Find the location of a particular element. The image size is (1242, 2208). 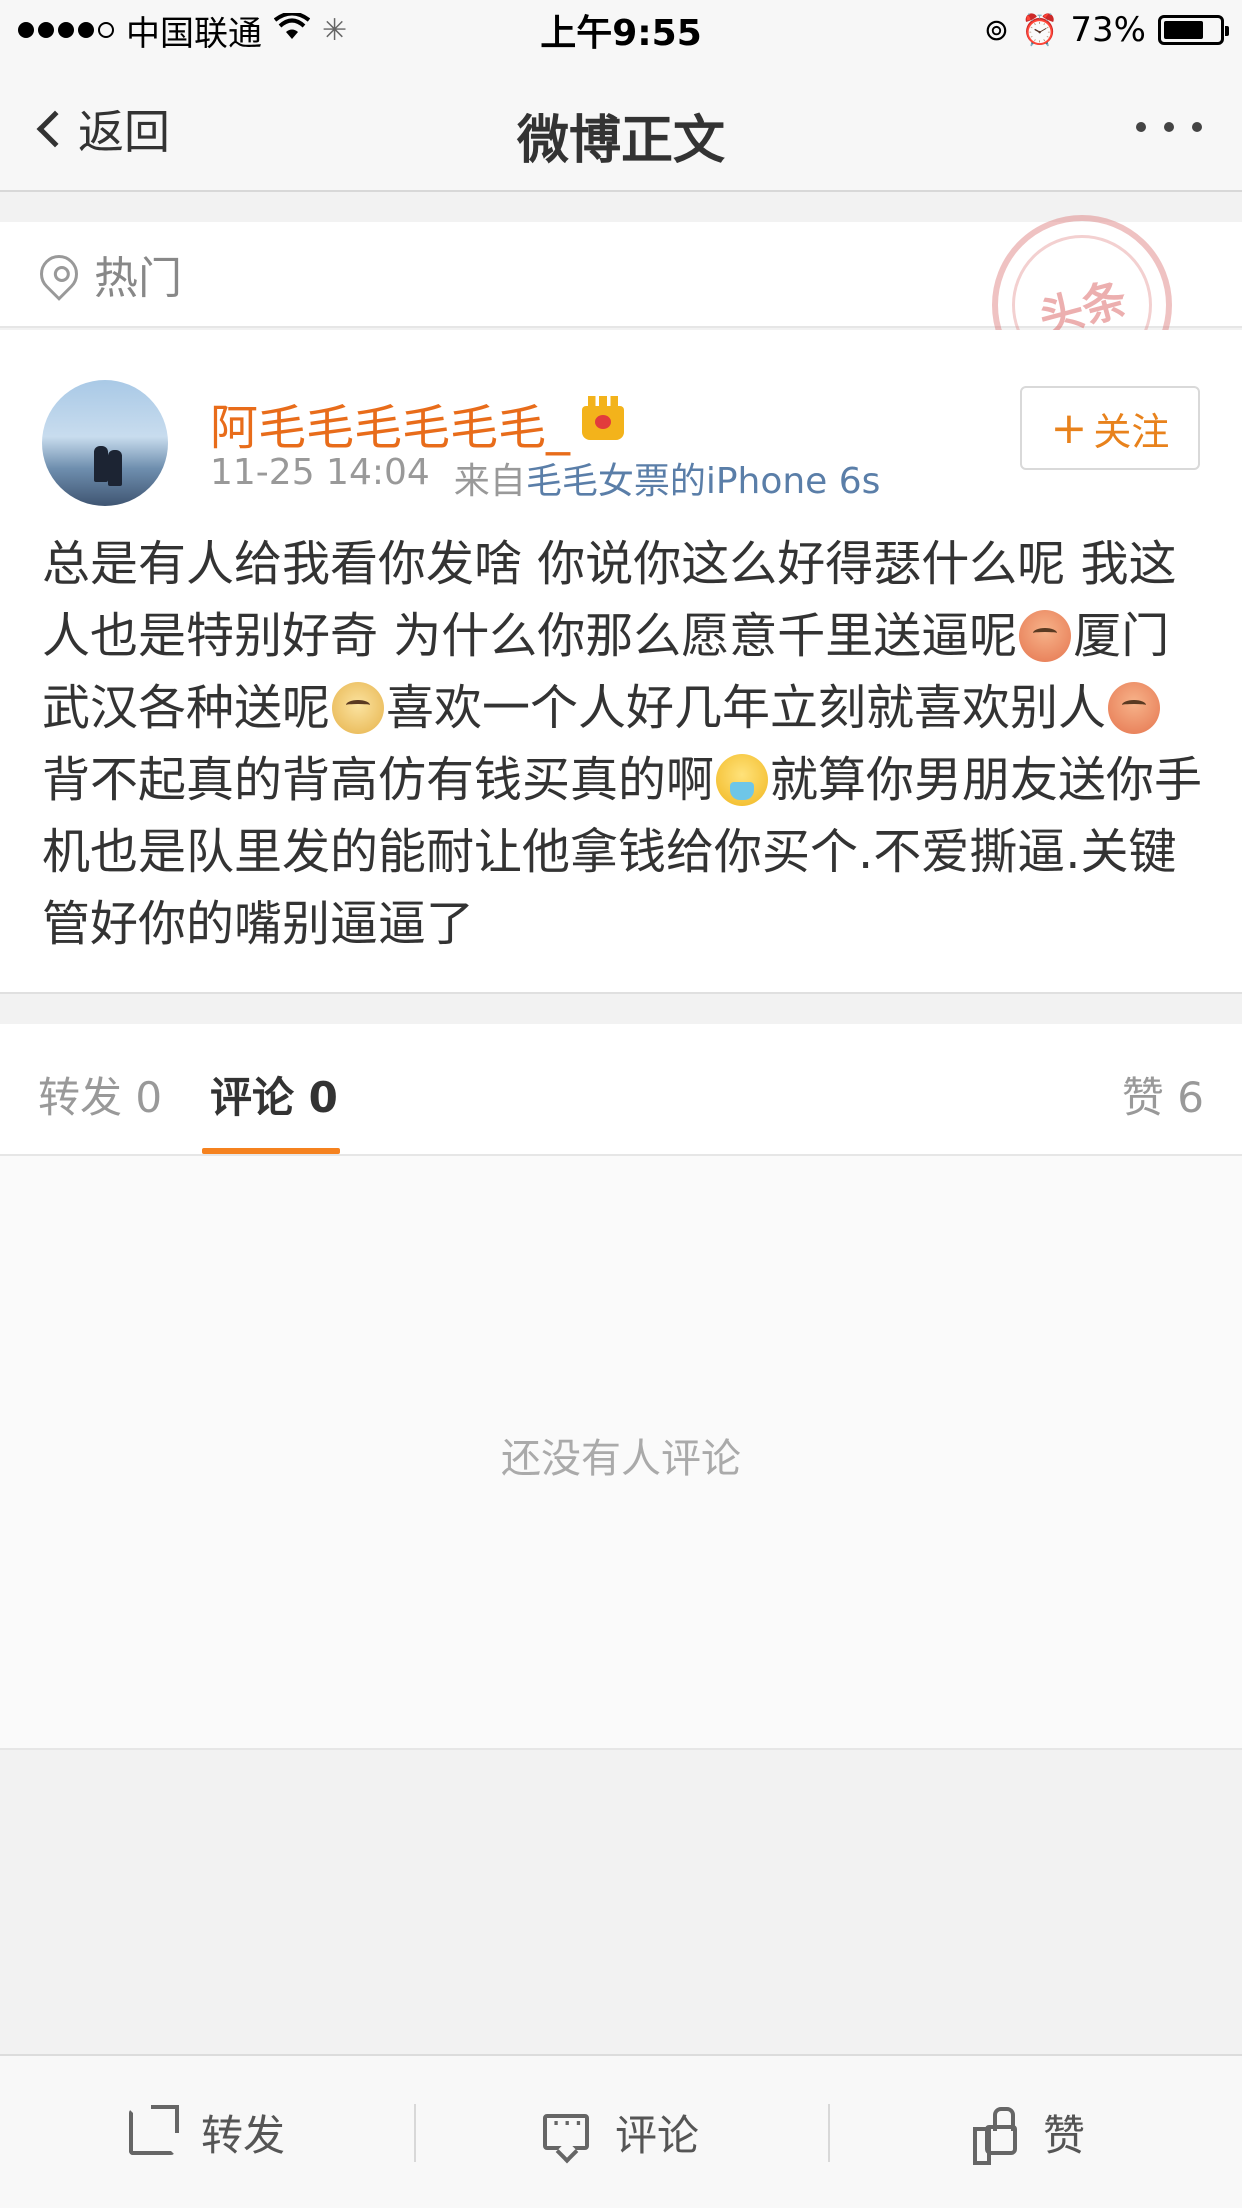

active-tab-indicator is located at coordinates (271, 1151).